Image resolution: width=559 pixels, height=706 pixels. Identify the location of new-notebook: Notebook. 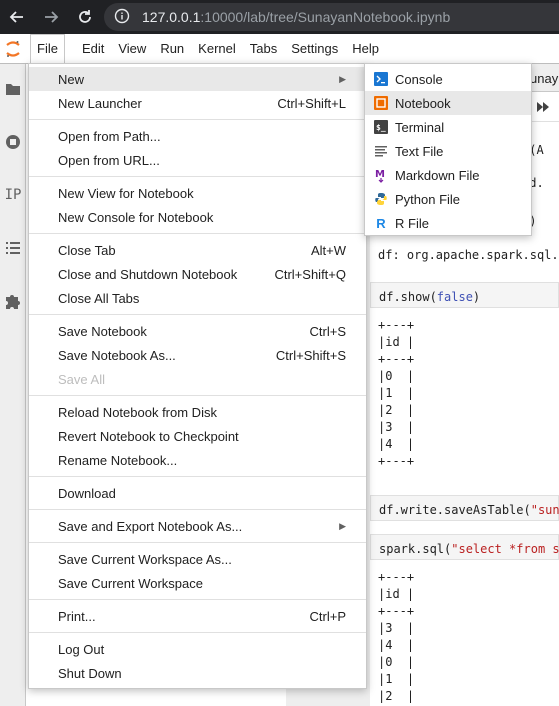
(448, 103).